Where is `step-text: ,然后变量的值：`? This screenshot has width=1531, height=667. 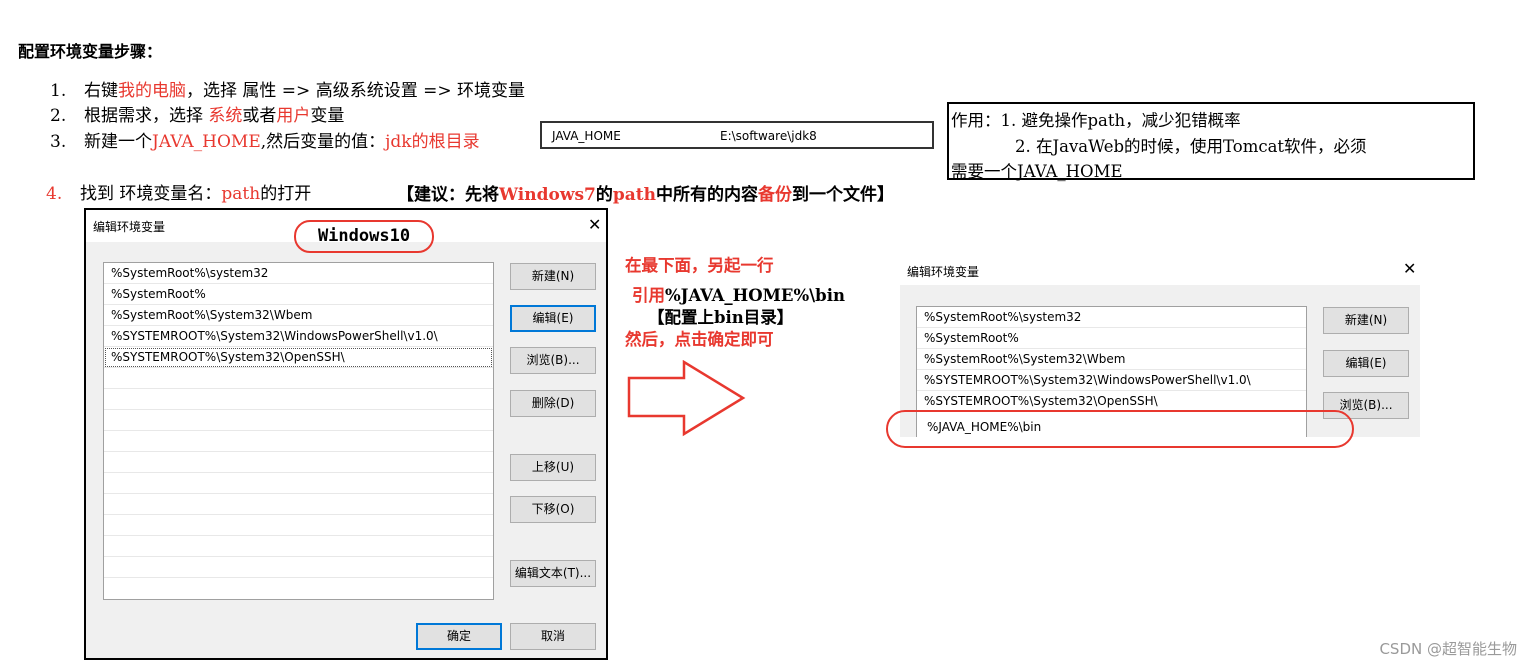 step-text: ,然后变量的值： is located at coordinates (323, 142).